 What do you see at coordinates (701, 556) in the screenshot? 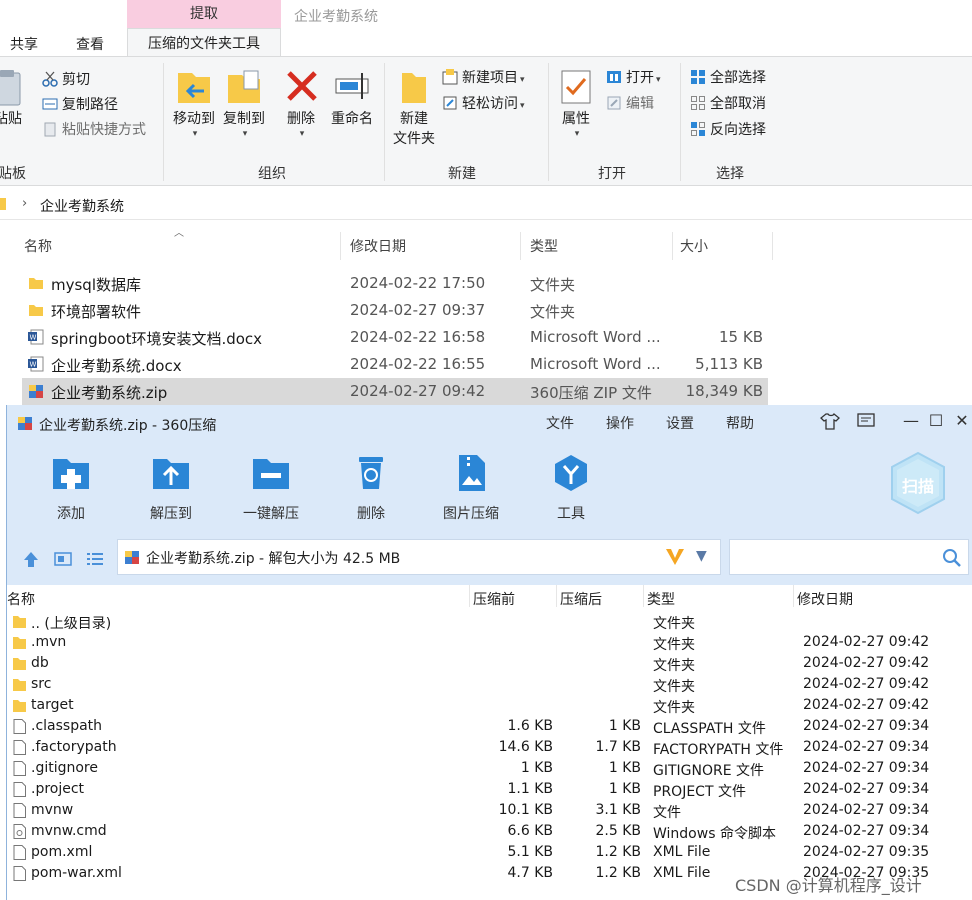
I see `dropdown-arrow-icon: ▼` at bounding box center [701, 556].